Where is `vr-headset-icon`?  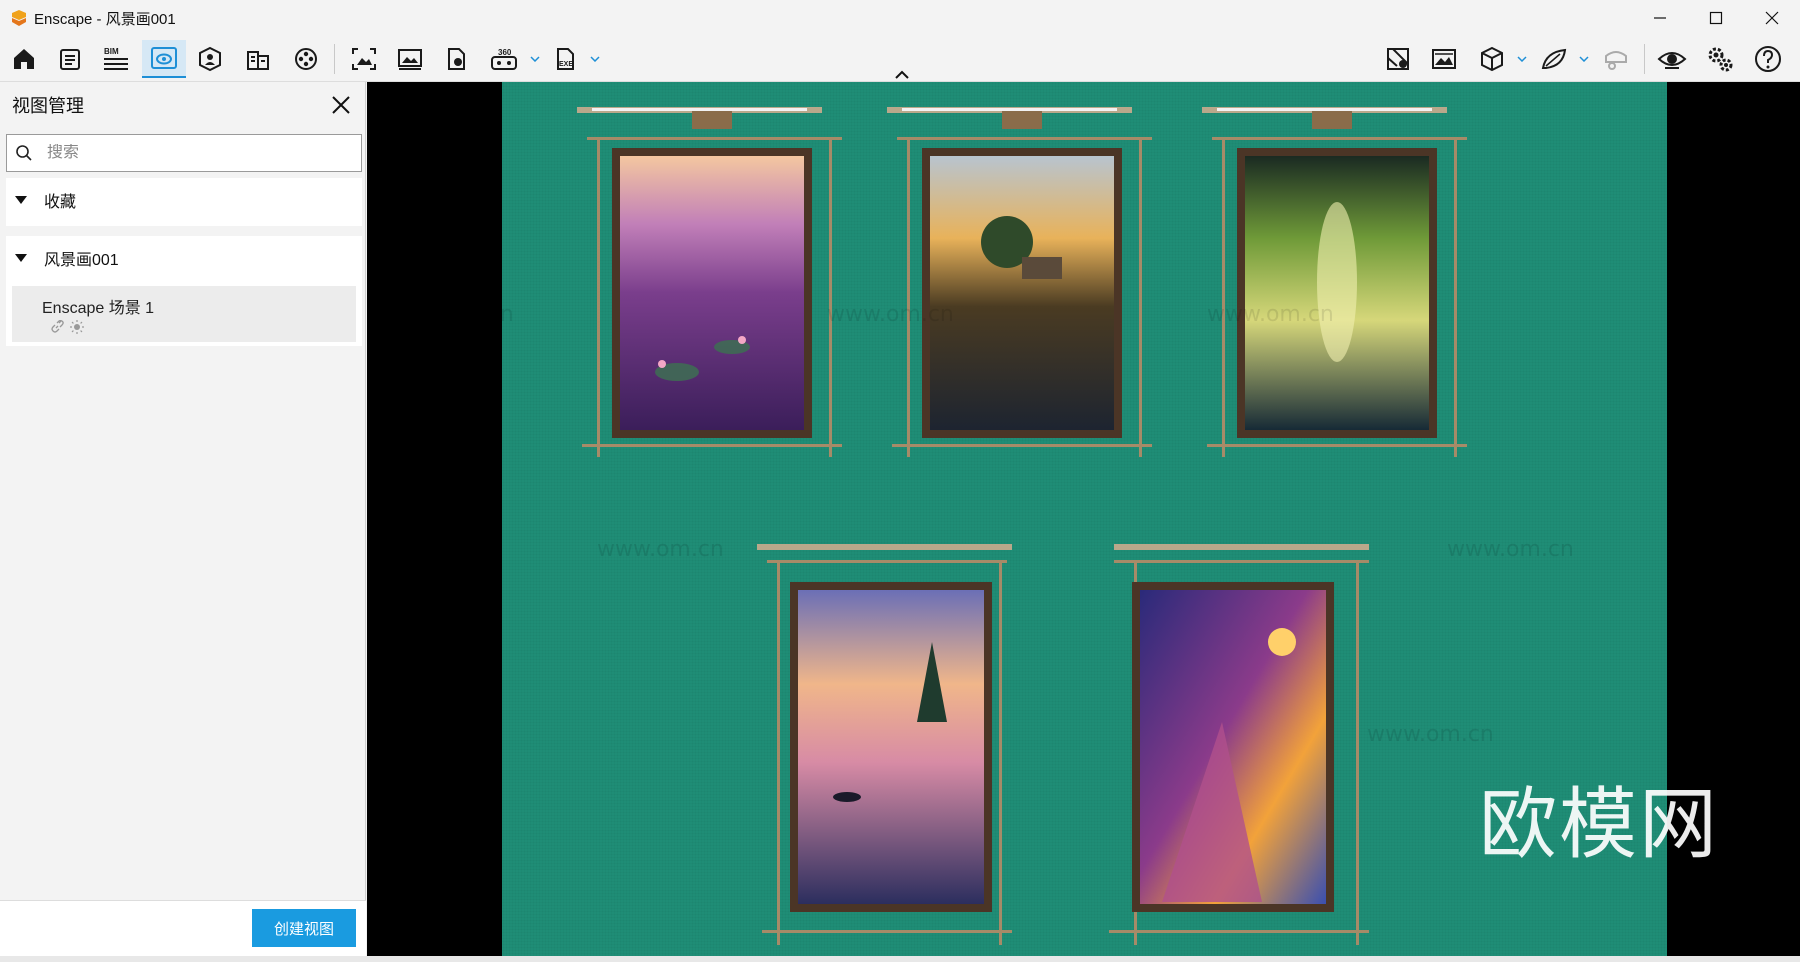 vr-headset-icon is located at coordinates (1616, 60).